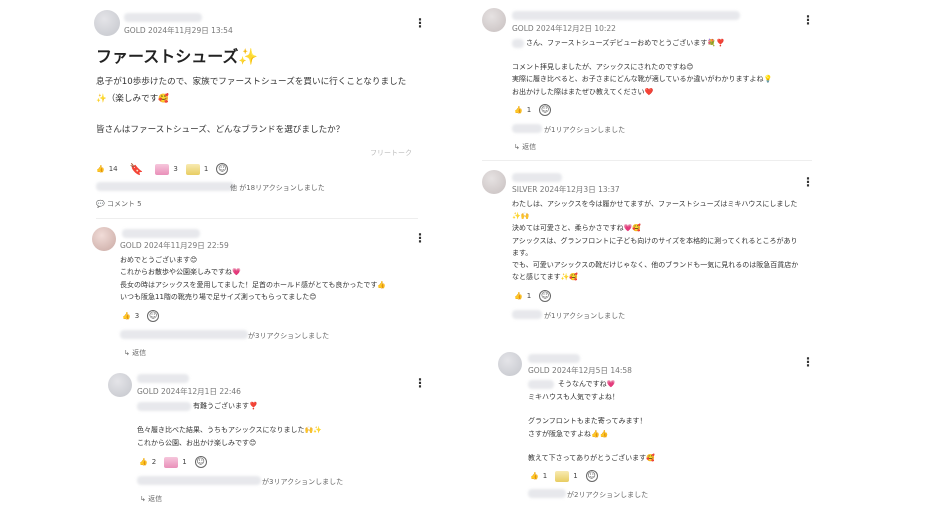  What do you see at coordinates (642, 79) in the screenshot?
I see `comment-line: 実際に履き比べると、お子さまにどんな靴が適しているか違いがわかりますよね💡` at bounding box center [642, 79].